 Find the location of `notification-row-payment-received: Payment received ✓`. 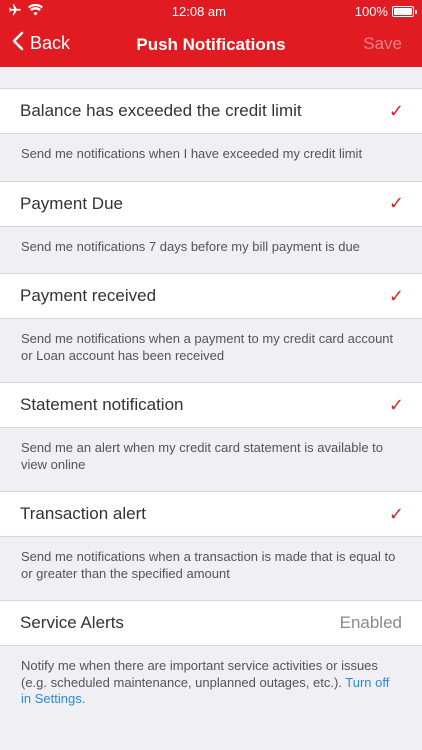

notification-row-payment-received: Payment received ✓ is located at coordinates (211, 296).